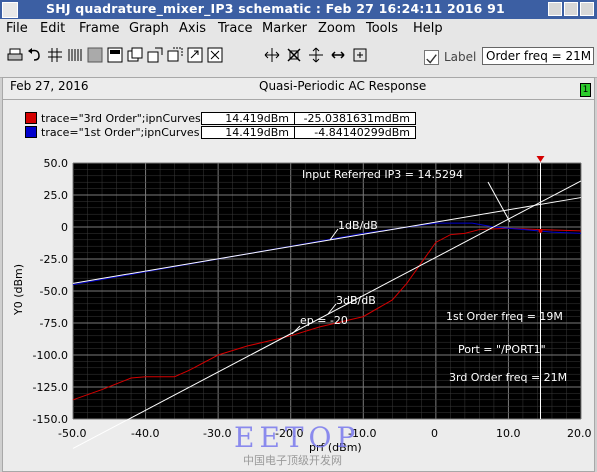 The width and height of the screenshot is (597, 472). What do you see at coordinates (336, 28) in the screenshot?
I see `menu-zoom: Zoom` at bounding box center [336, 28].